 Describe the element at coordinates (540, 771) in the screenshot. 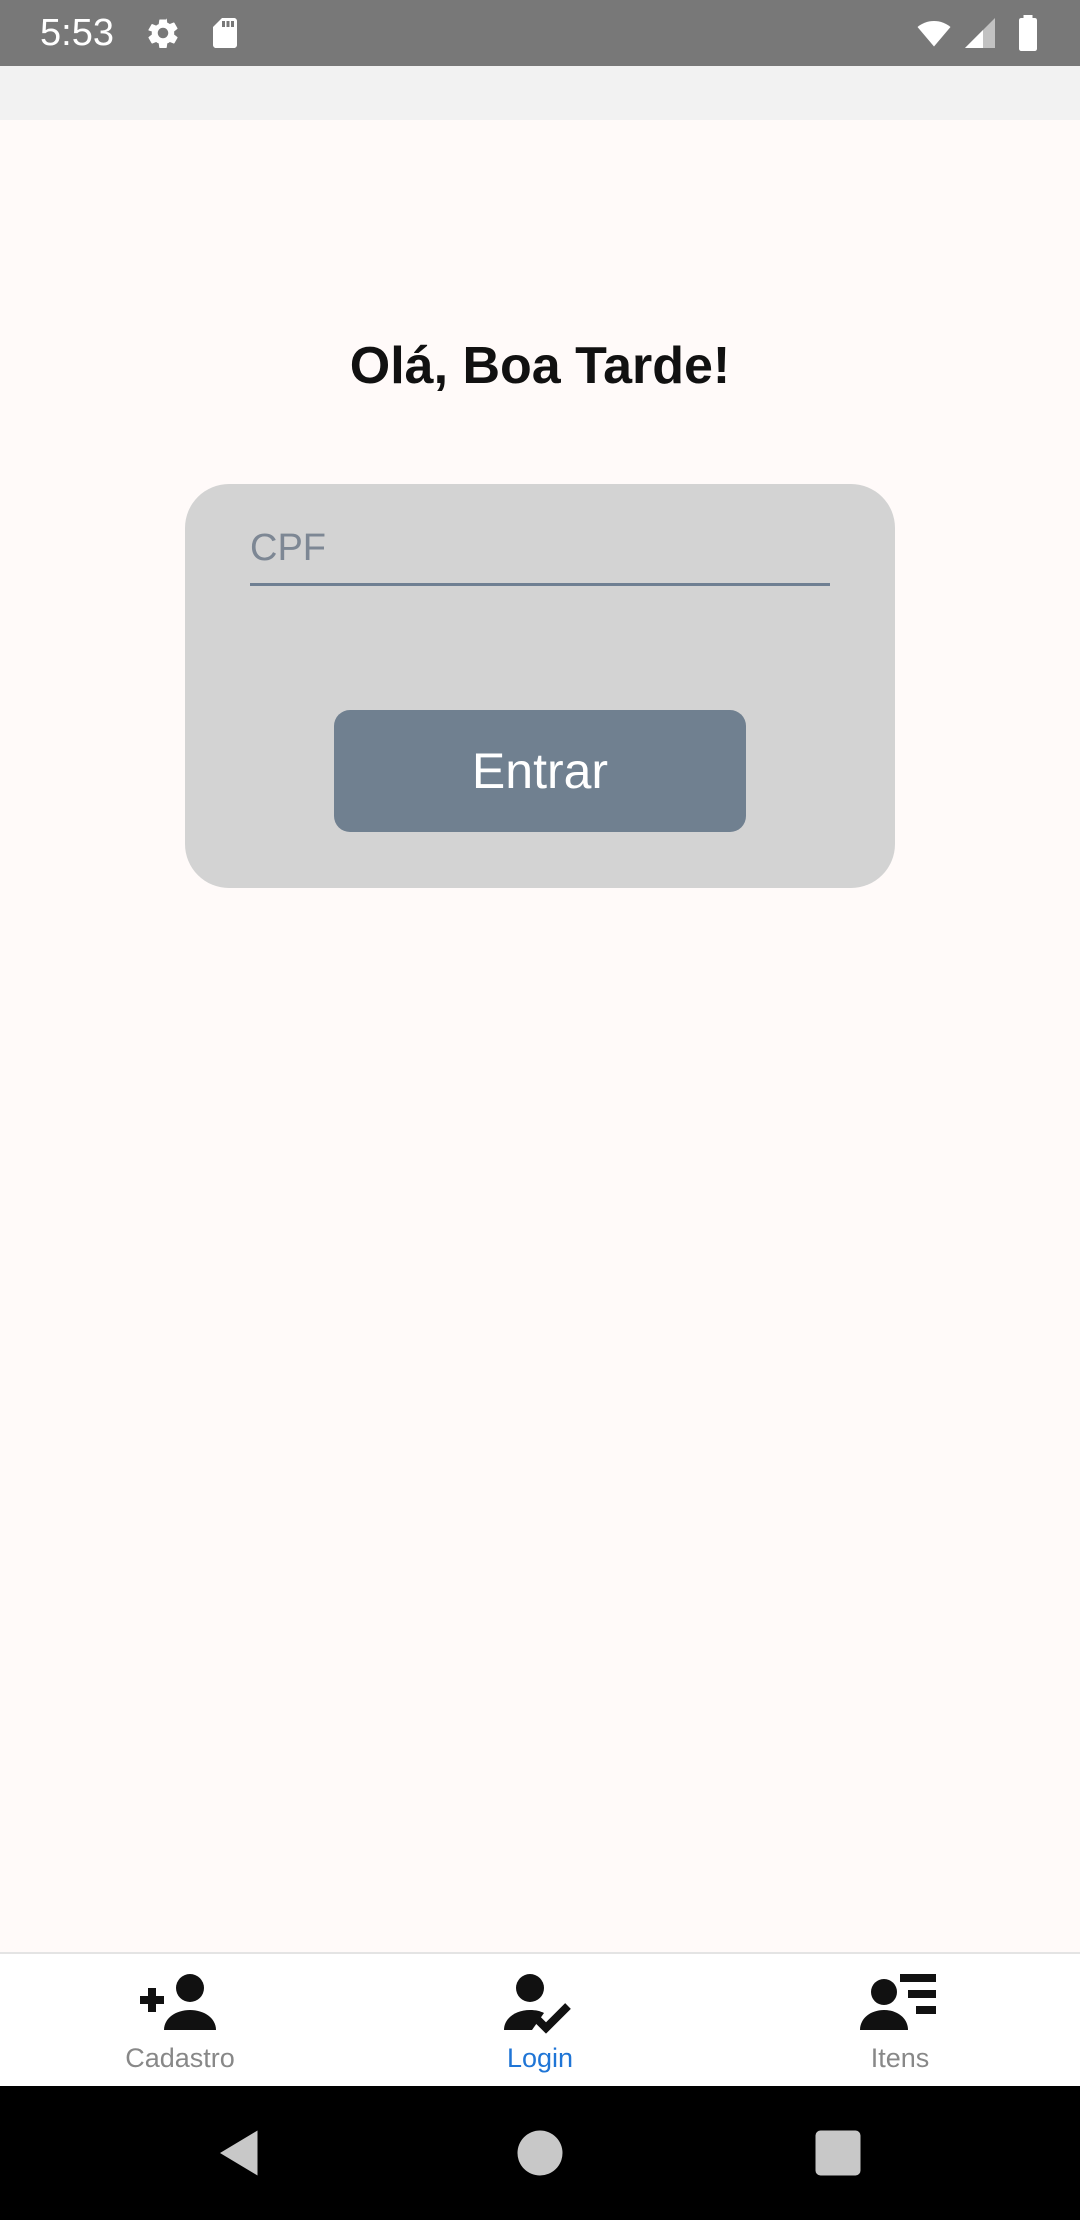

I see `enter-button: Entrar` at that location.